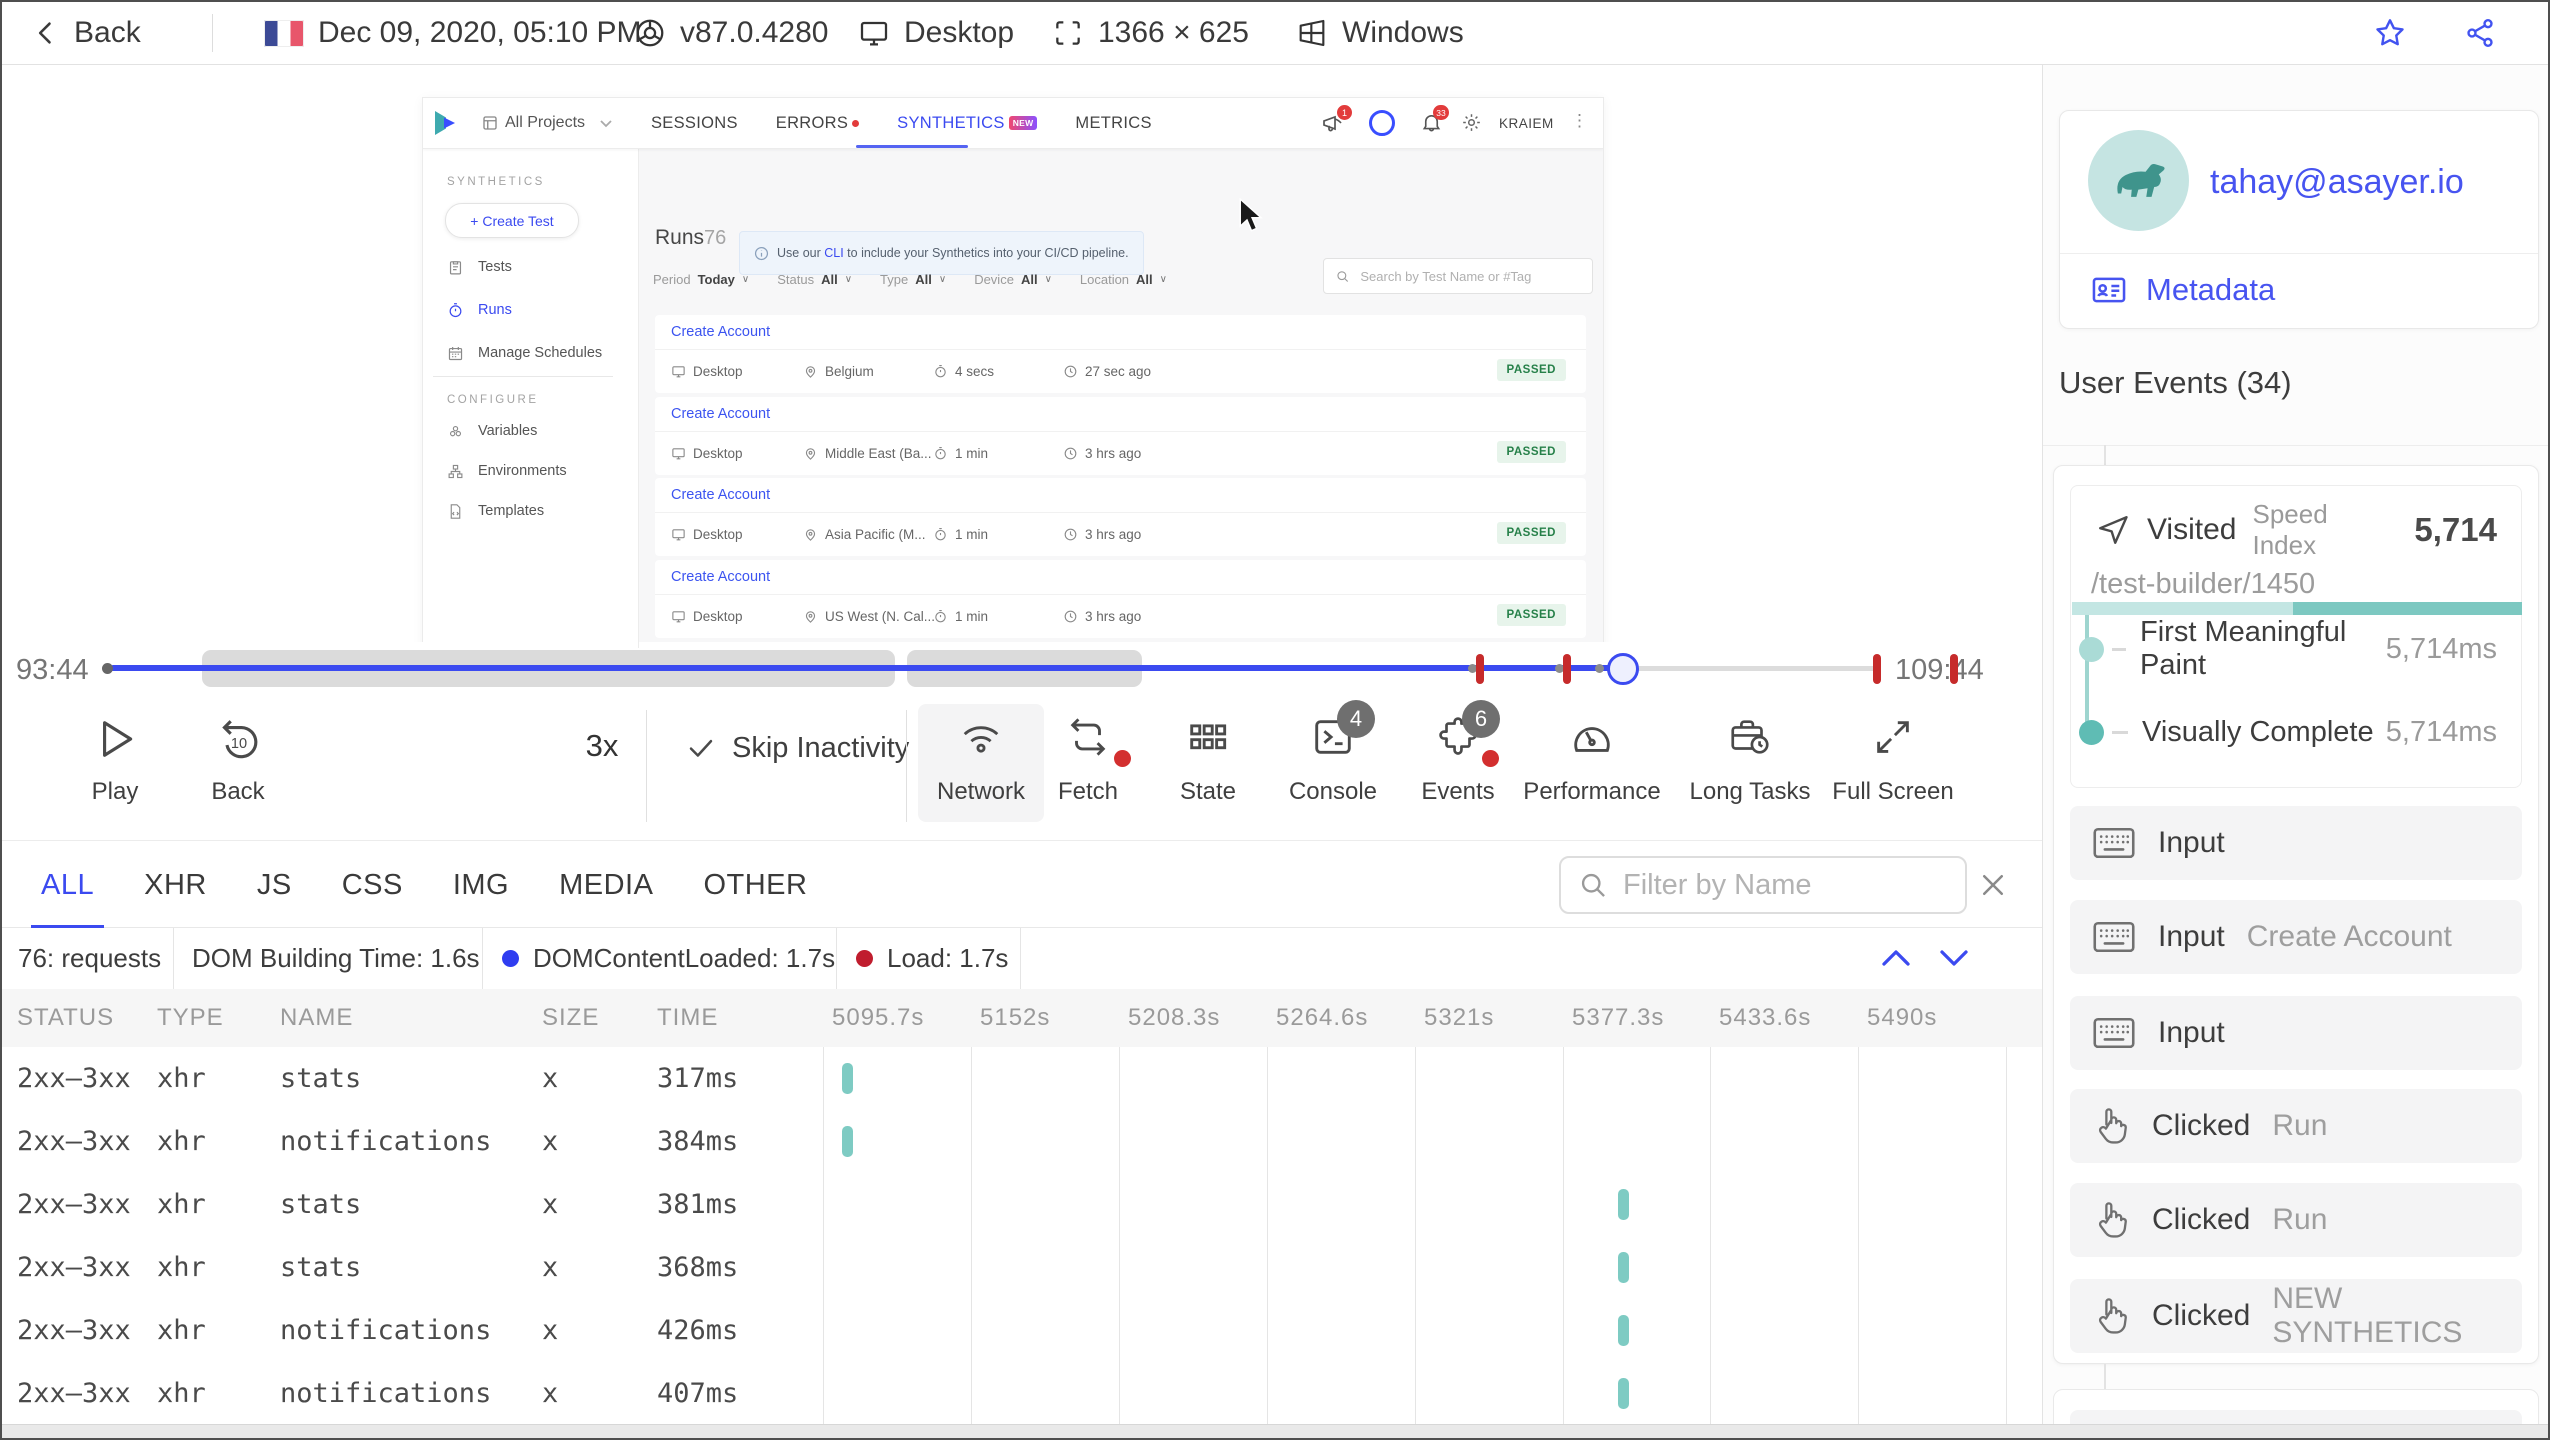 Image resolution: width=2550 pixels, height=1440 pixels. What do you see at coordinates (1579, 121) in the screenshot?
I see `more-menu-icon: ⋮` at bounding box center [1579, 121].